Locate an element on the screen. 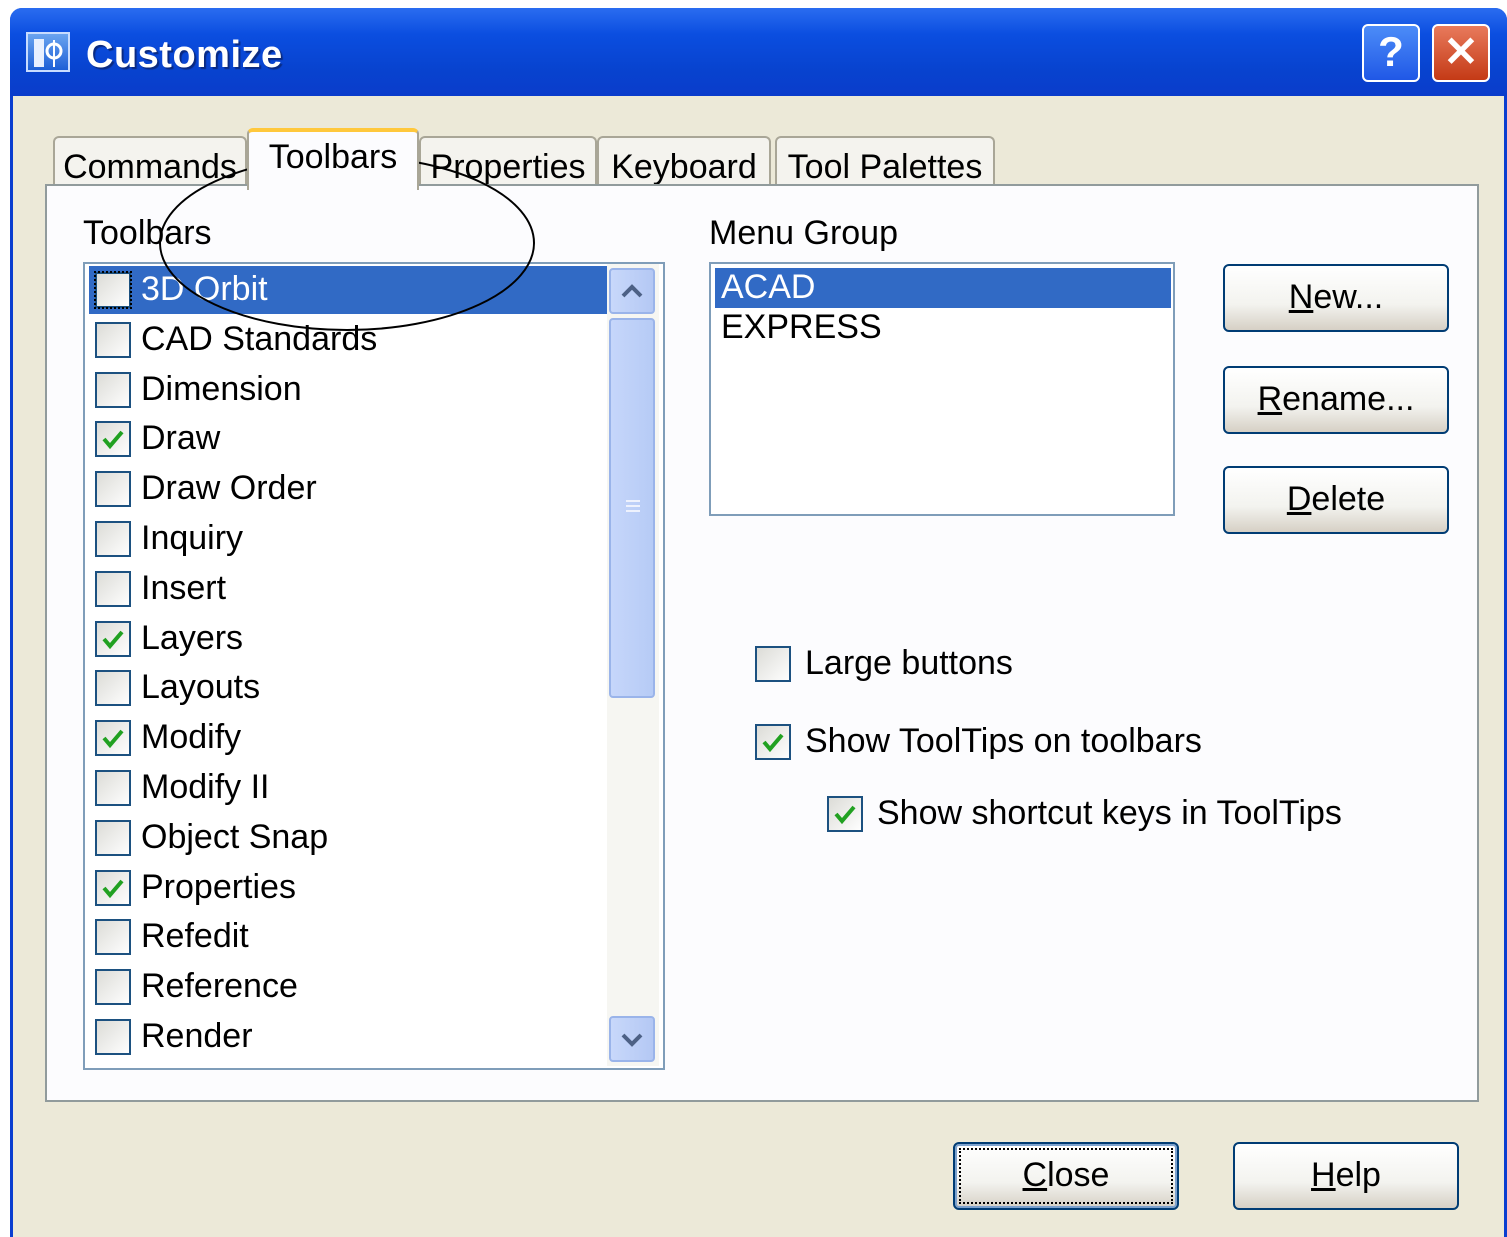 The height and width of the screenshot is (1237, 1507). menu-group-label: Menu Group is located at coordinates (803, 233).